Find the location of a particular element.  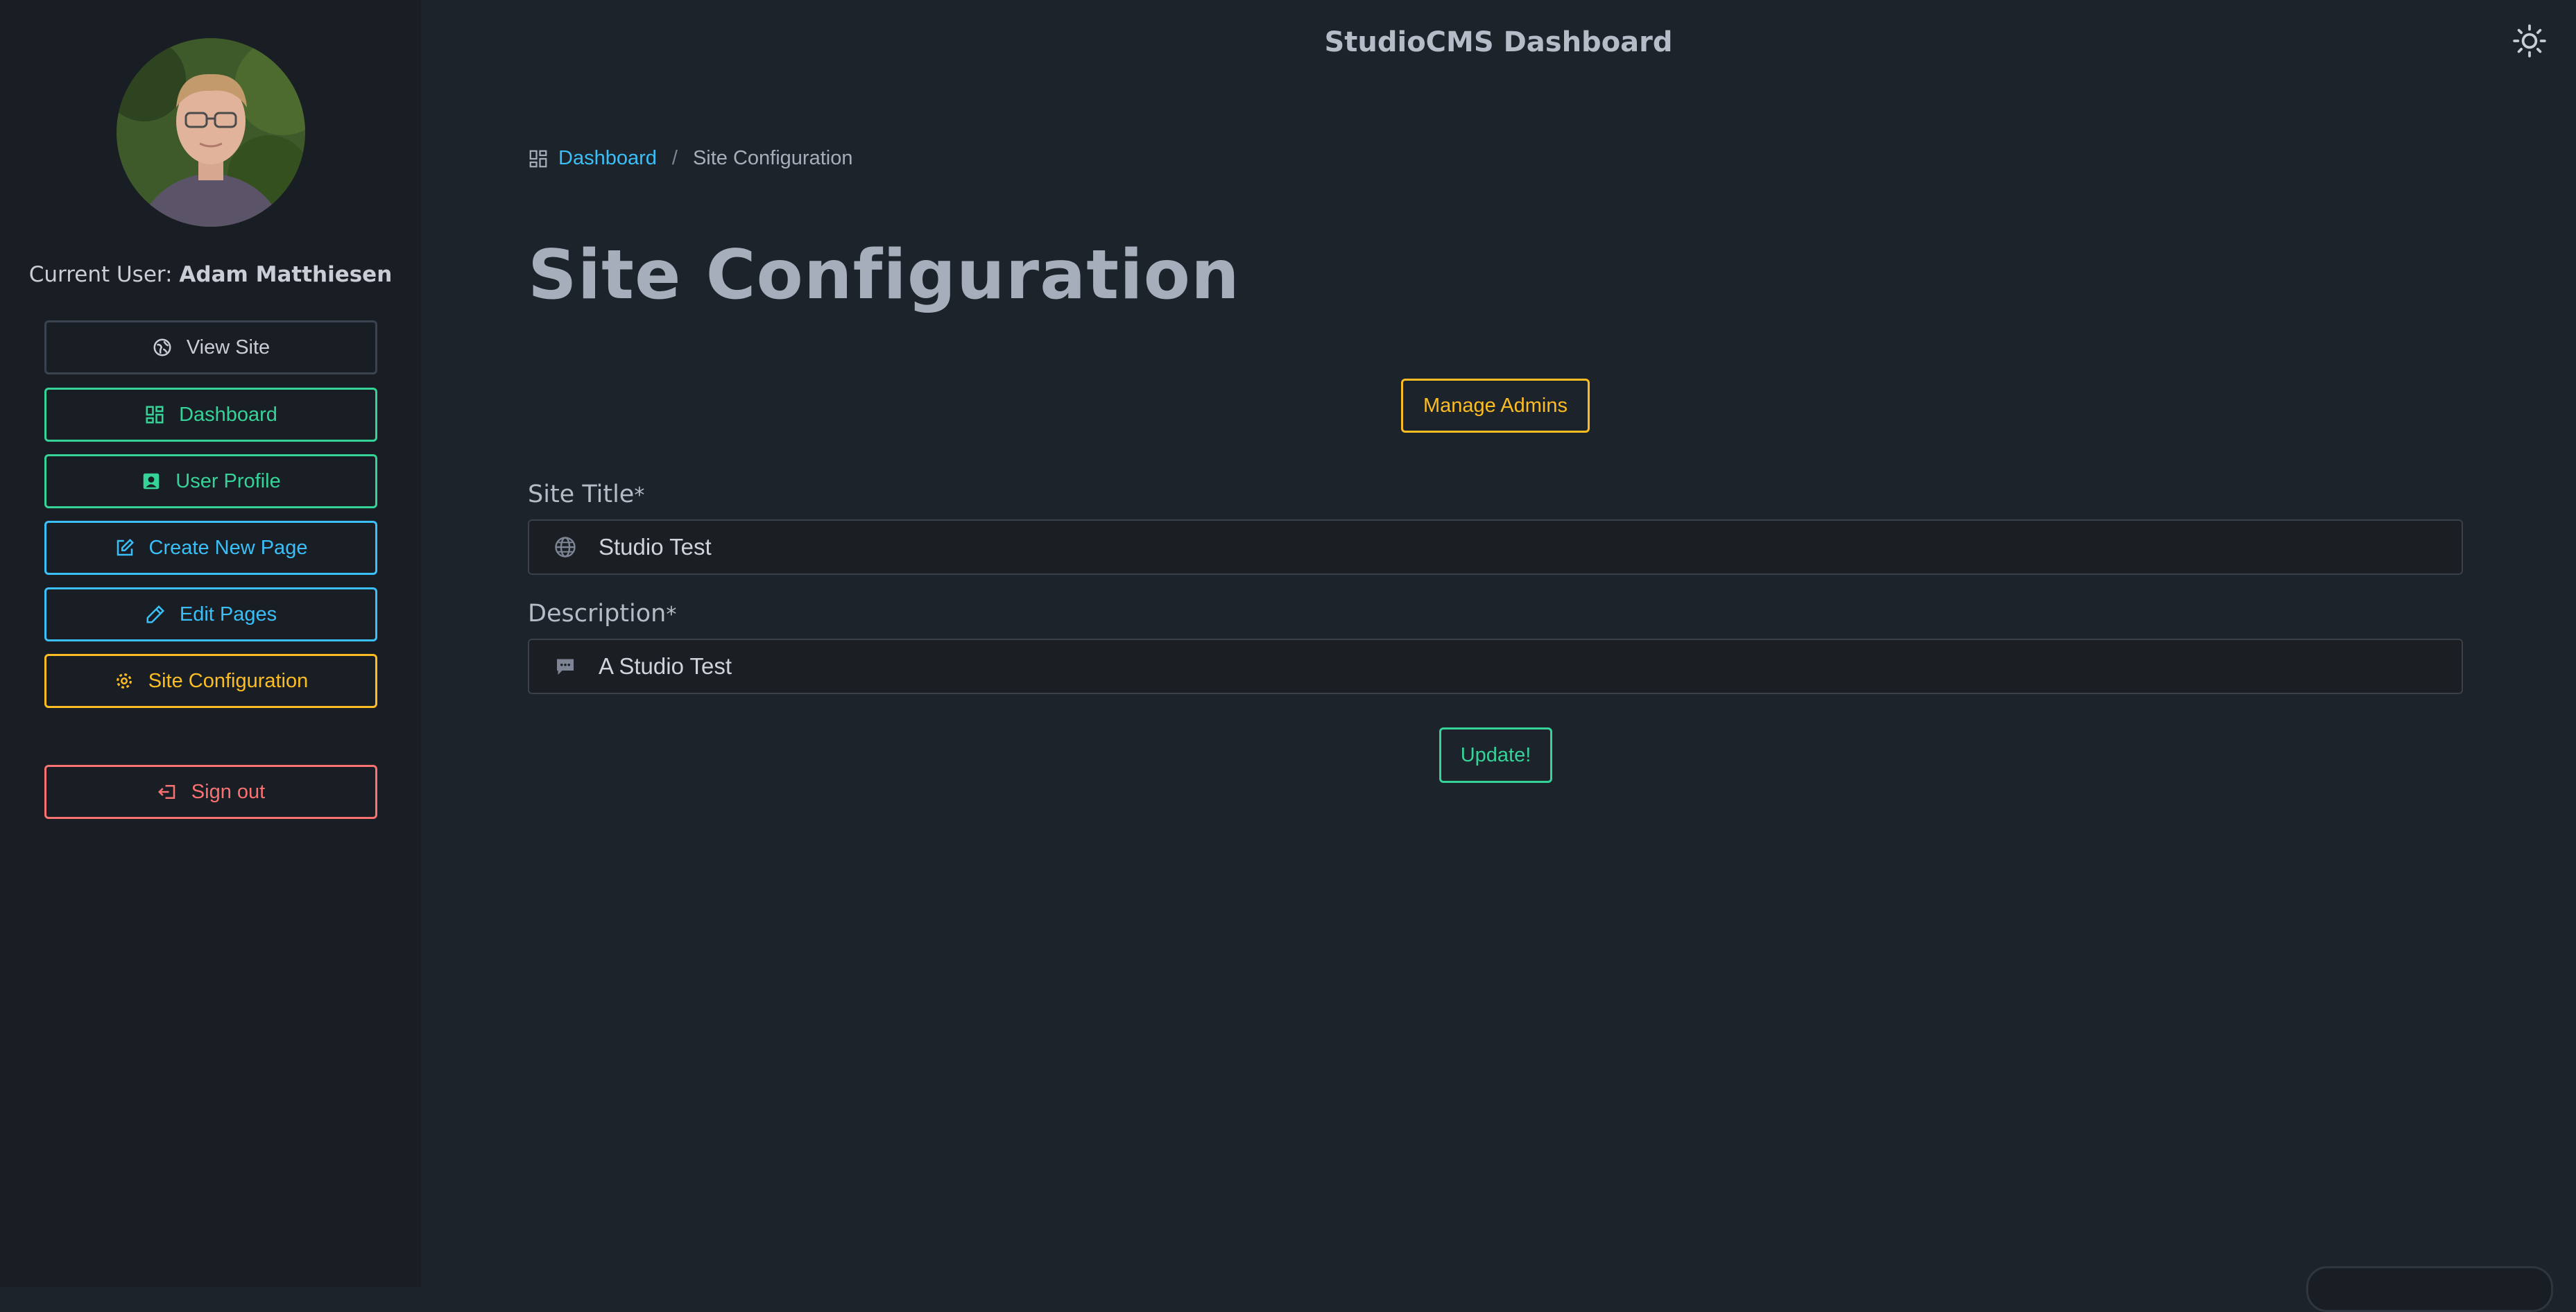

breadcrumb-dashboard-link: Dashboard is located at coordinates (607, 158).